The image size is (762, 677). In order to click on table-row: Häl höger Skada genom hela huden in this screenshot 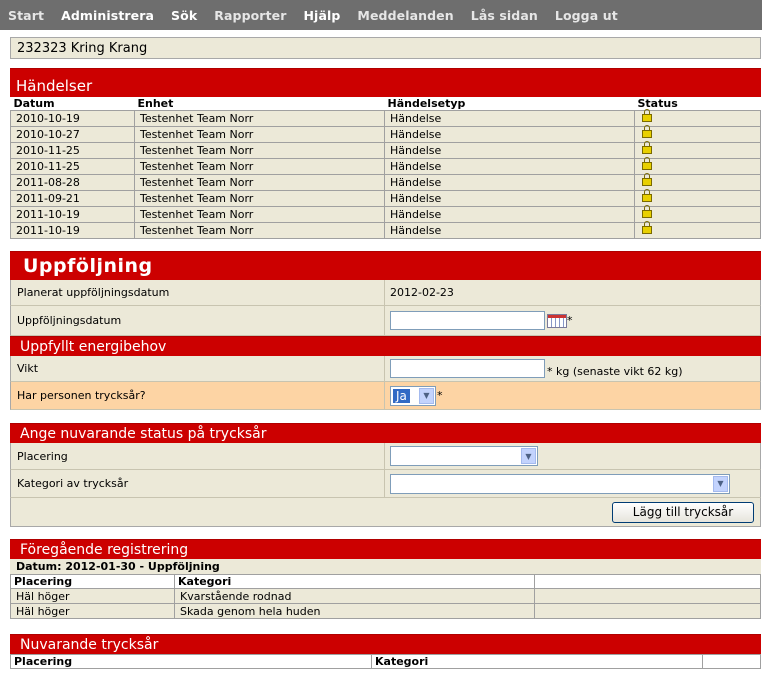, I will do `click(385, 611)`.